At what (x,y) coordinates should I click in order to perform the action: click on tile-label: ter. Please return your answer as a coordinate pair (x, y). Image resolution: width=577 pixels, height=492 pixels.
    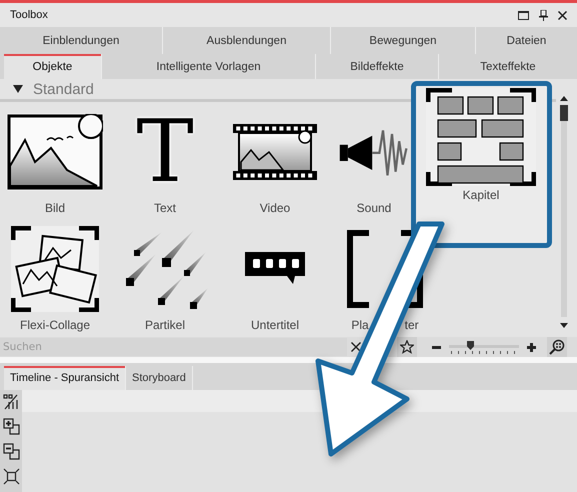
    Looking at the image, I should click on (411, 325).